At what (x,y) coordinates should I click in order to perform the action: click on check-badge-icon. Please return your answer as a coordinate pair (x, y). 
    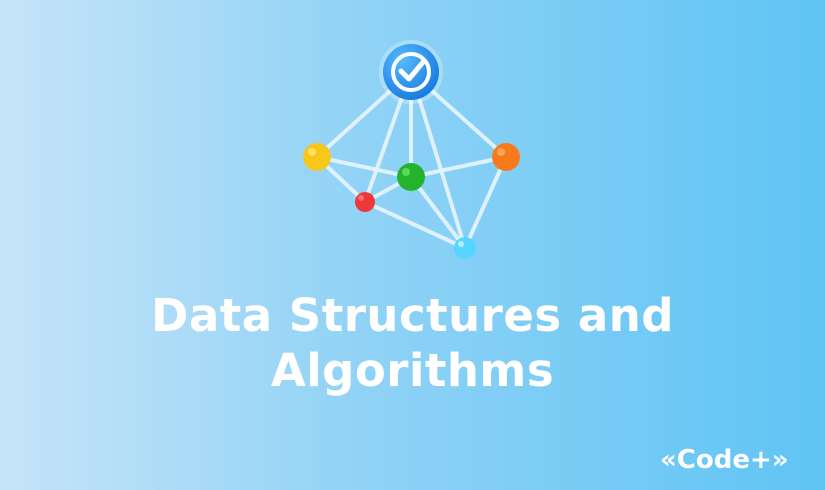
    Looking at the image, I should click on (411, 72).